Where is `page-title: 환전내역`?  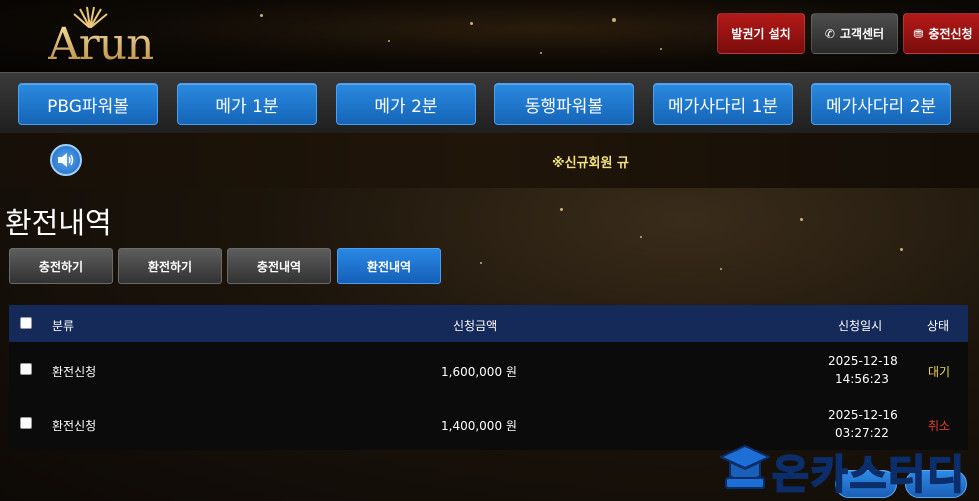
page-title: 환전내역 is located at coordinates (58, 223).